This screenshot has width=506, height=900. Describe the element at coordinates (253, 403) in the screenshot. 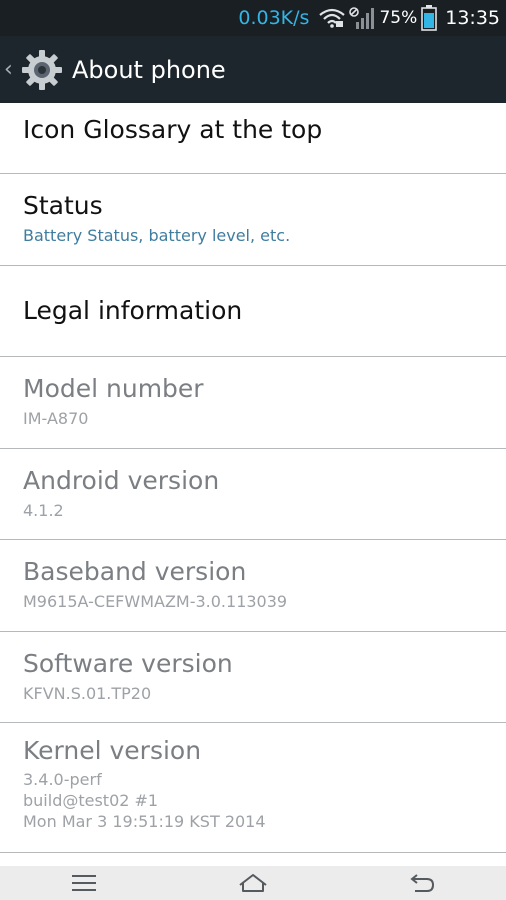

I see `list-item-model-number: Model number IM-A870` at that location.